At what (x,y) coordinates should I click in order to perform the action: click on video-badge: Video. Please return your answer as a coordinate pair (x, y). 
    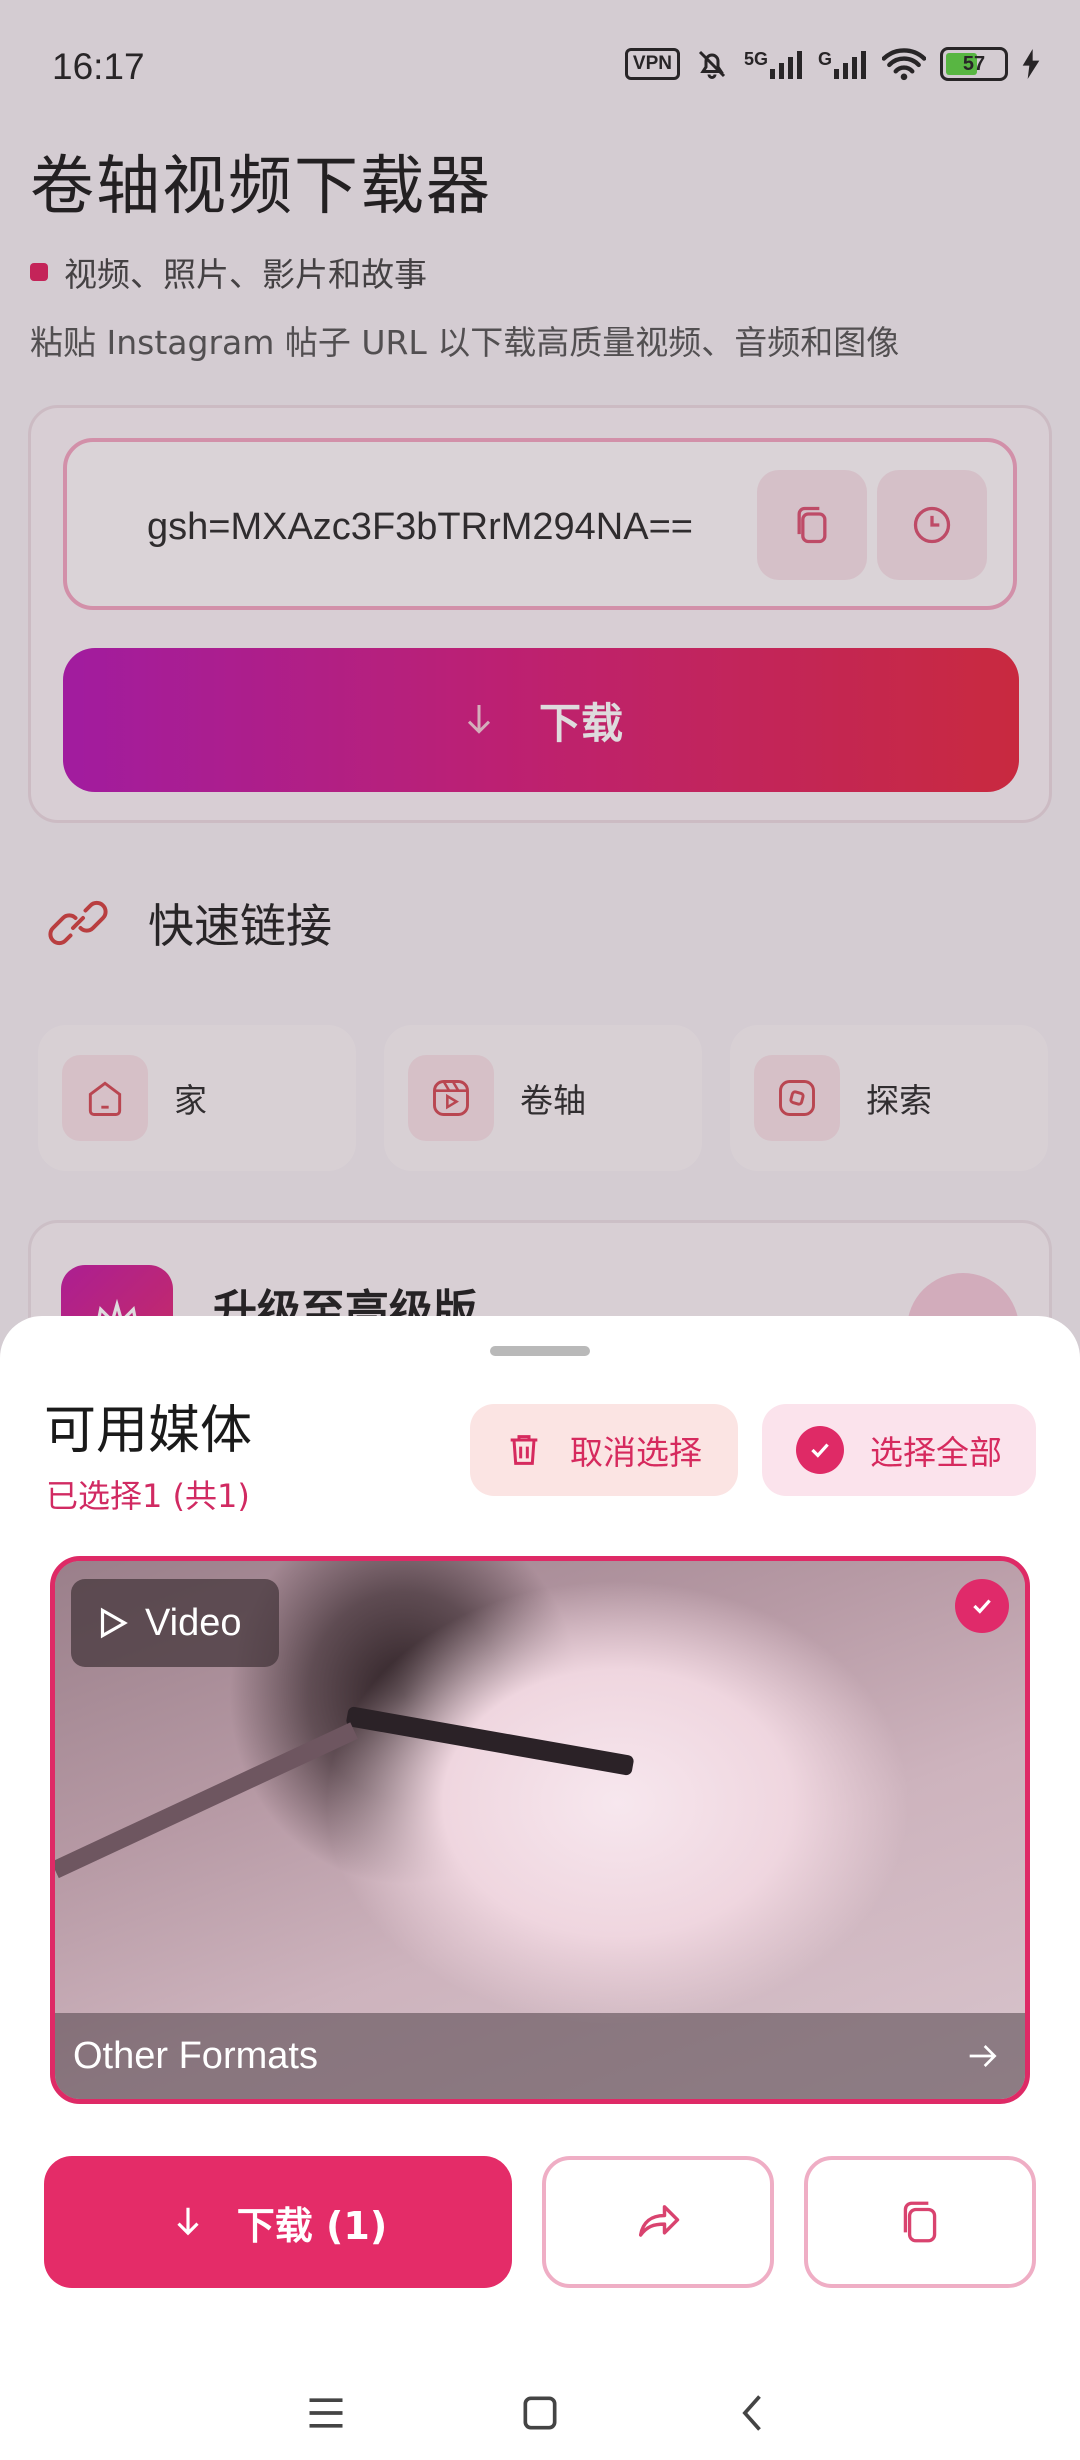
    Looking at the image, I should click on (175, 1623).